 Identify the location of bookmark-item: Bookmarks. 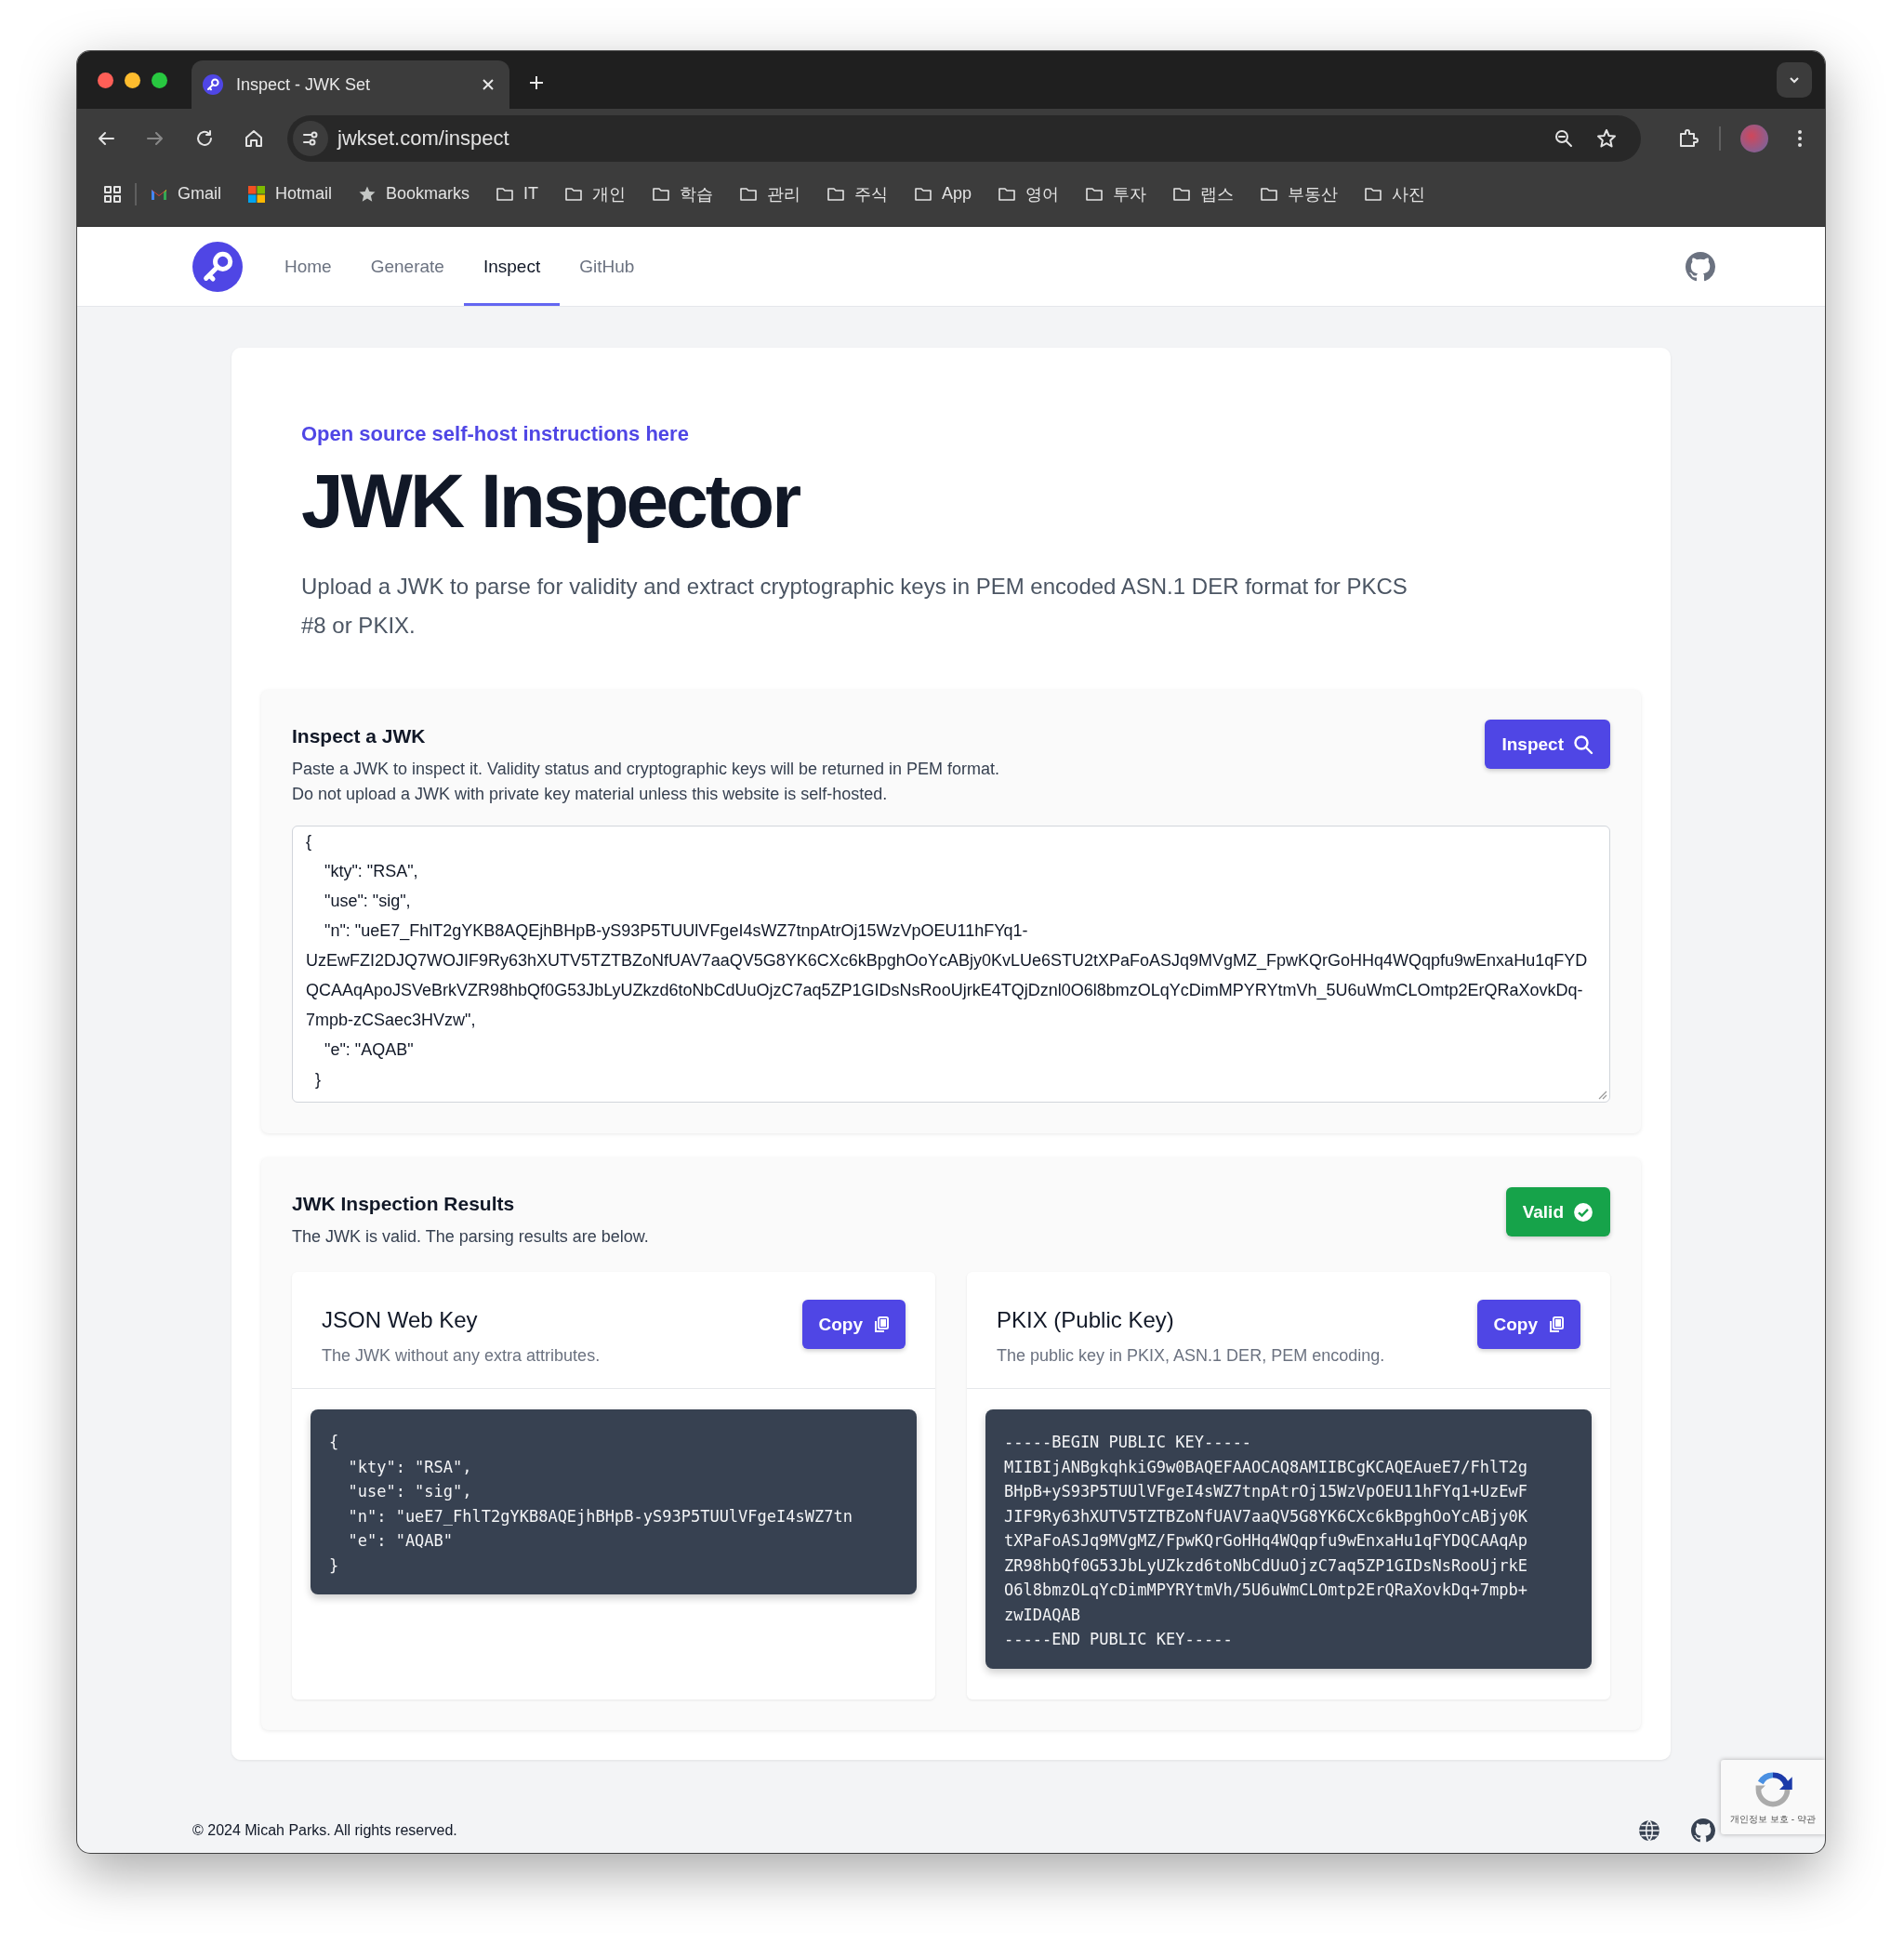
(414, 194).